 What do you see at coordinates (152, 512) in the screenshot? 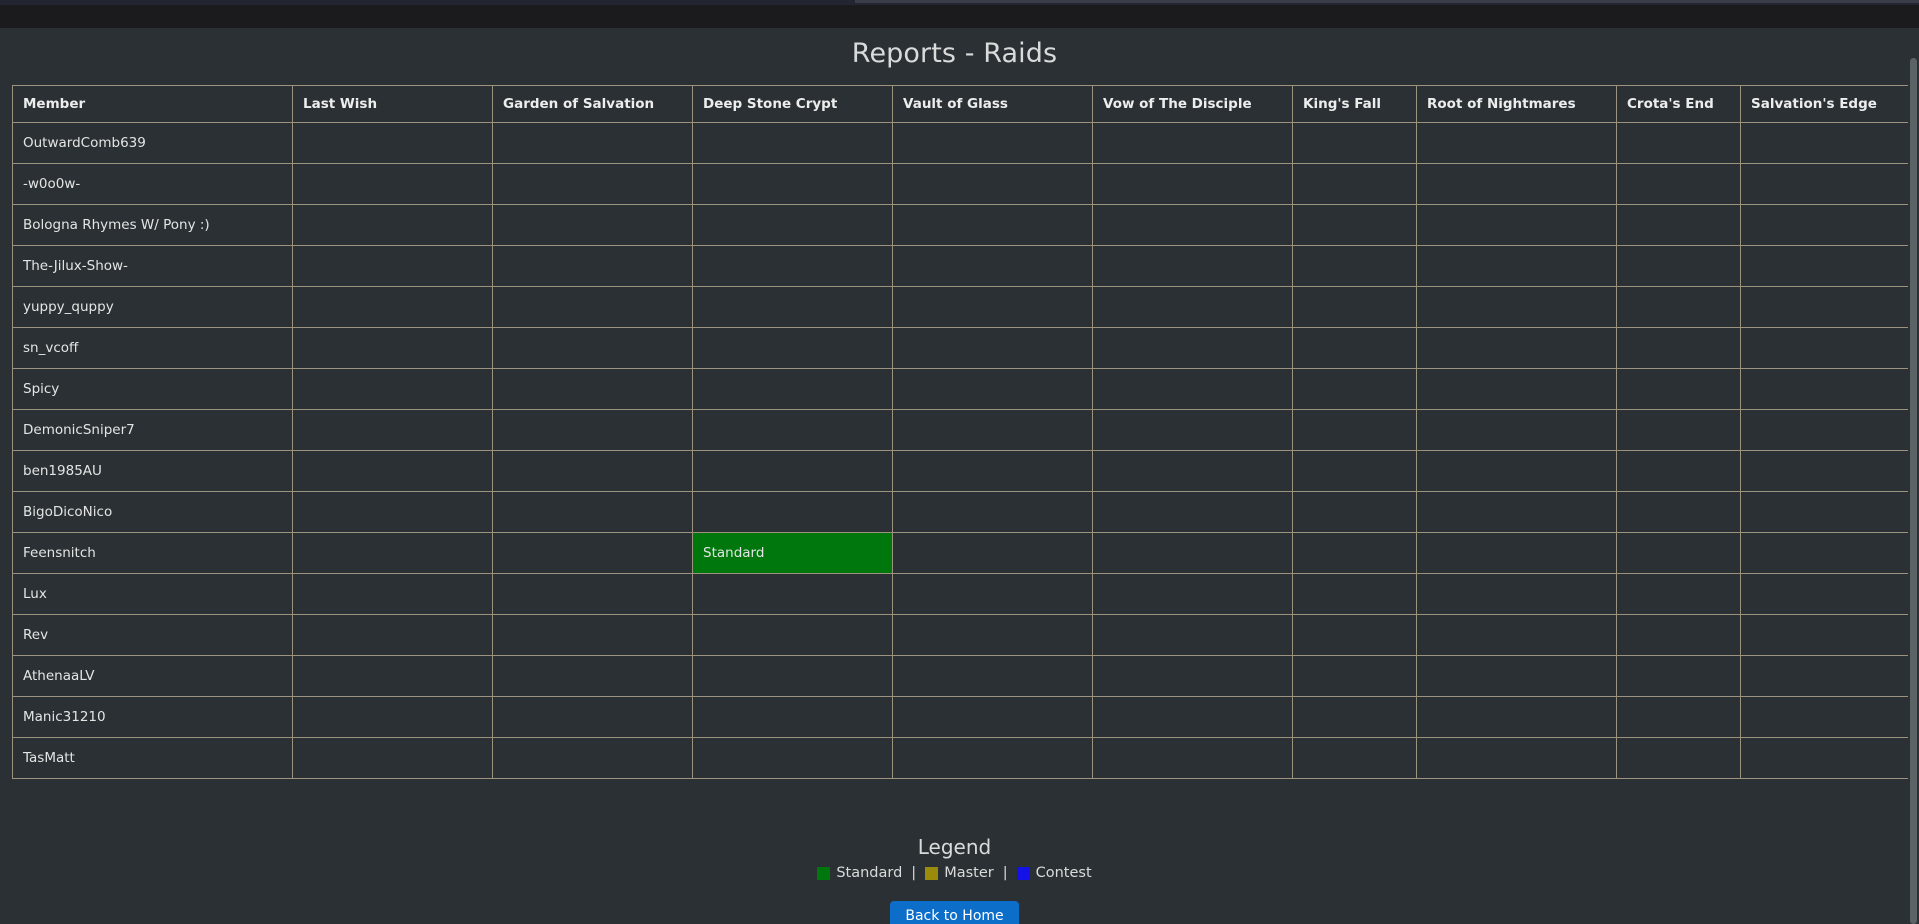
I see `member-name-cell: BigoDicoNico` at bounding box center [152, 512].